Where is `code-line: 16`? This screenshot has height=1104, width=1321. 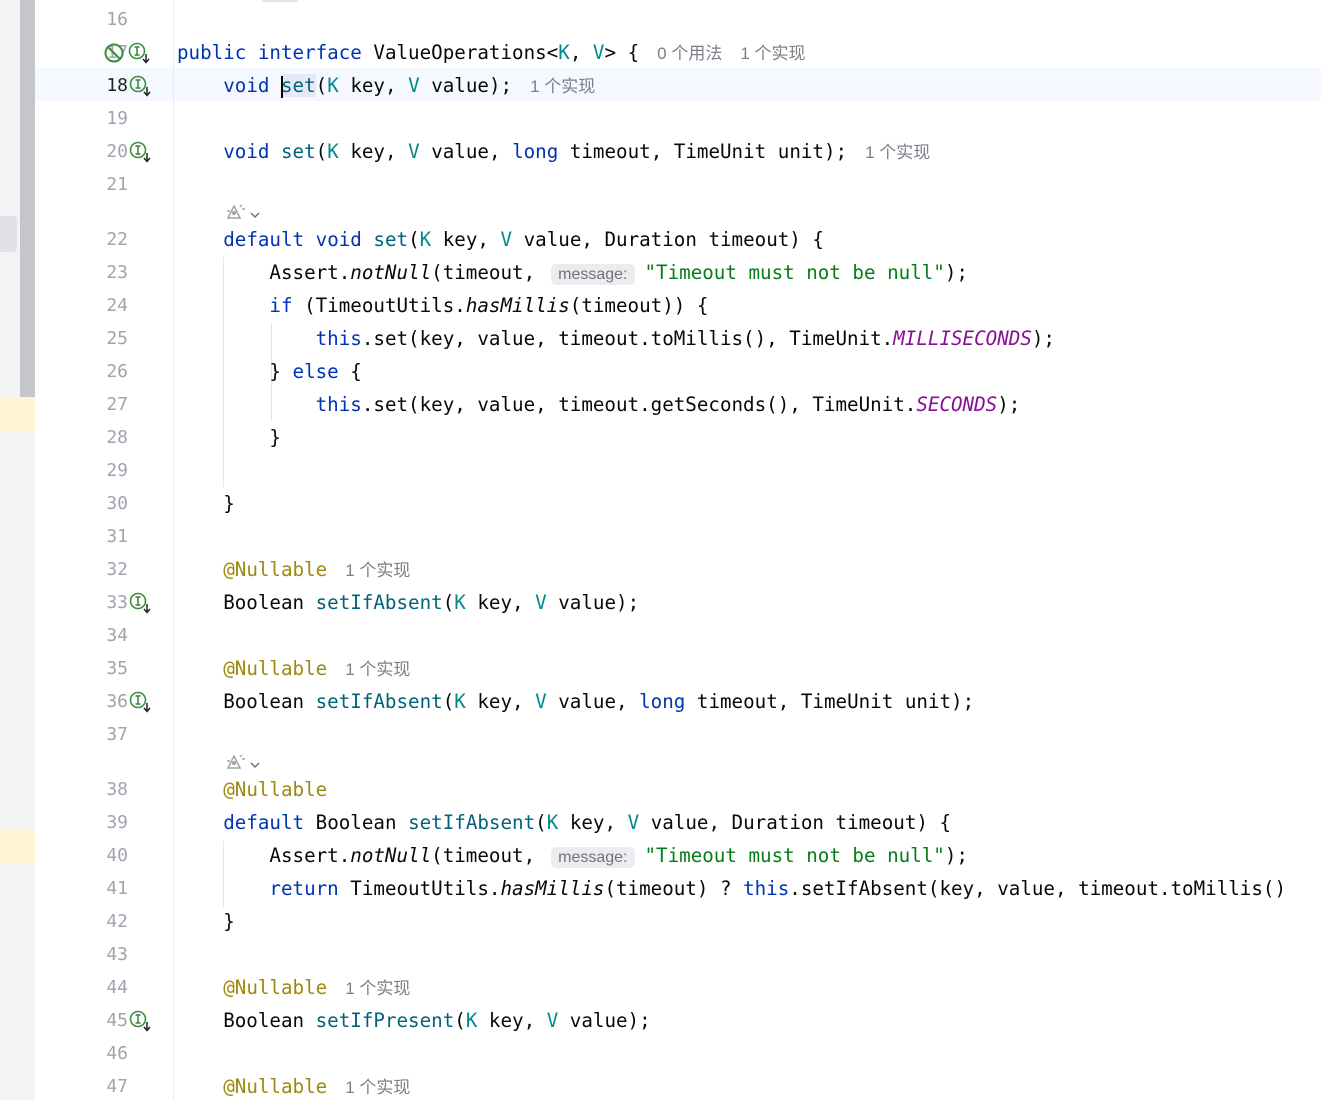 code-line: 16 is located at coordinates (678, 19).